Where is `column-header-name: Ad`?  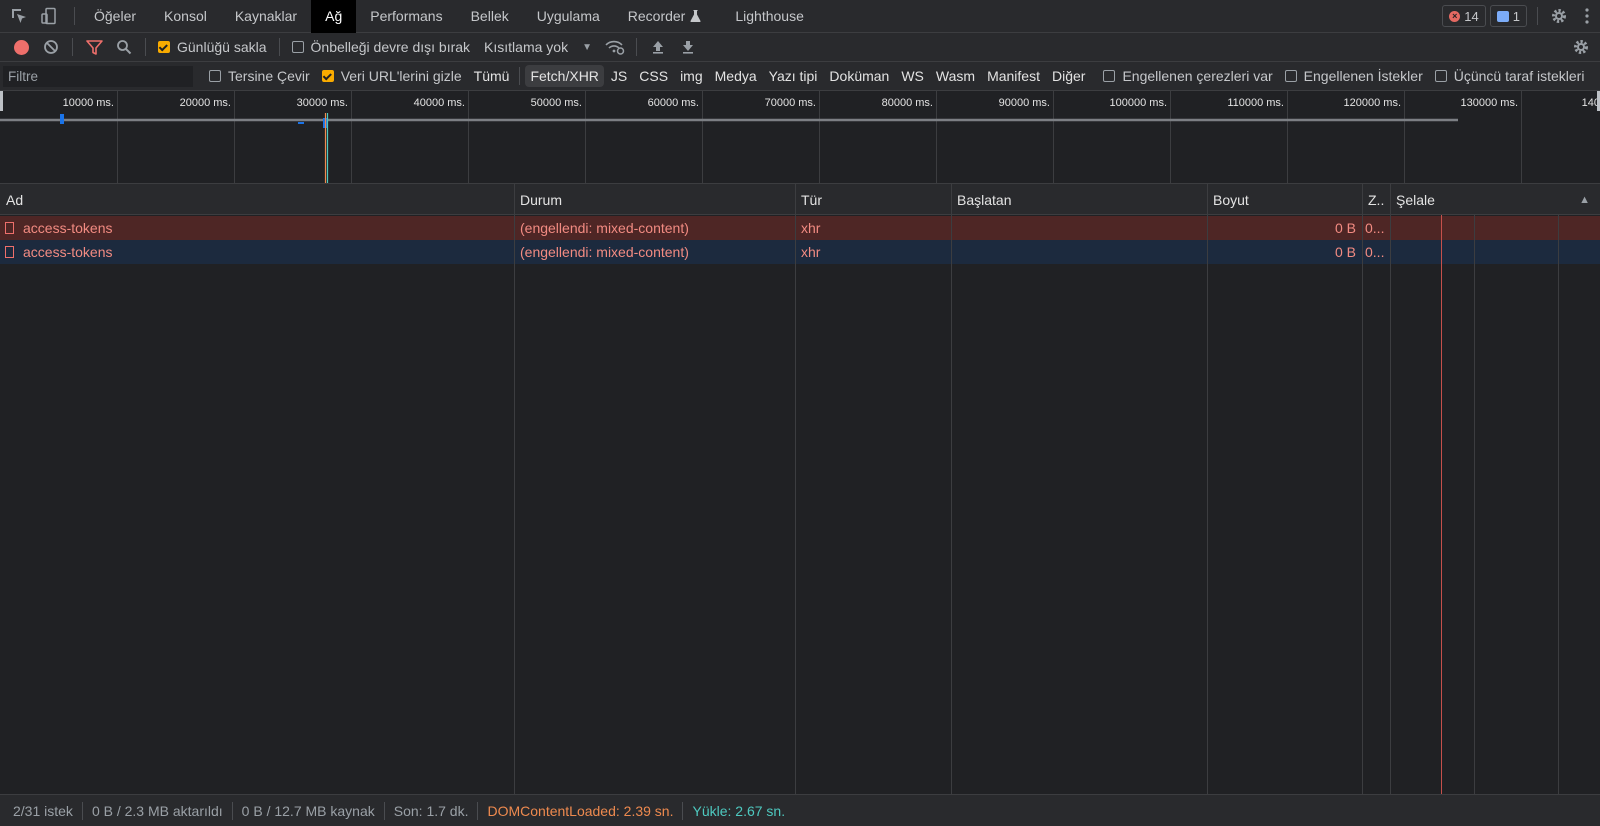 column-header-name: Ad is located at coordinates (257, 199).